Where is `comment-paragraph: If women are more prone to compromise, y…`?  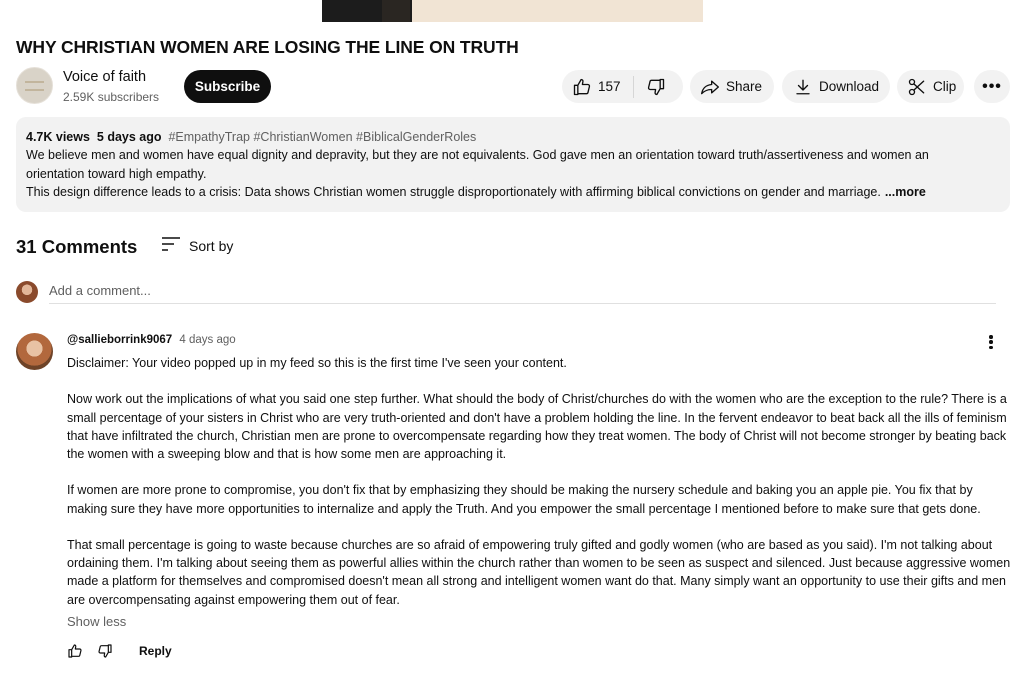
comment-paragraph: If women are more prone to compromise, y… is located at coordinates (524, 499).